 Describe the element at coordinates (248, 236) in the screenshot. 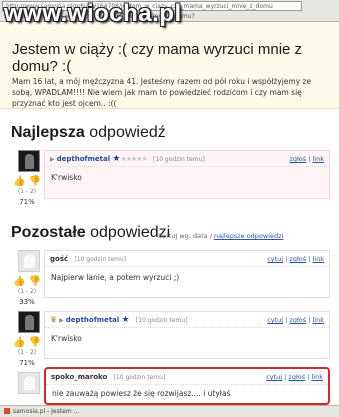

I see `sort-best-link: najlepsze odpowiedzi` at that location.